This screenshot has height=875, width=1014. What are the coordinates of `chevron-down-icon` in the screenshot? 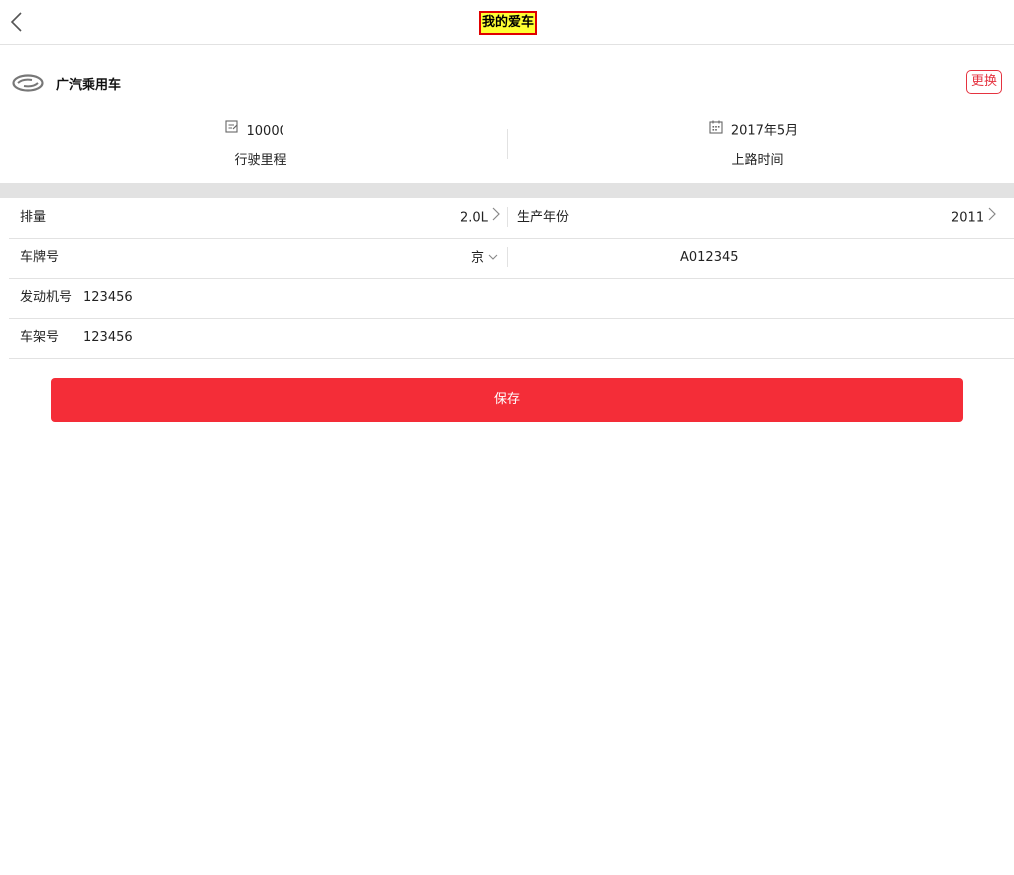 It's located at (493, 258).